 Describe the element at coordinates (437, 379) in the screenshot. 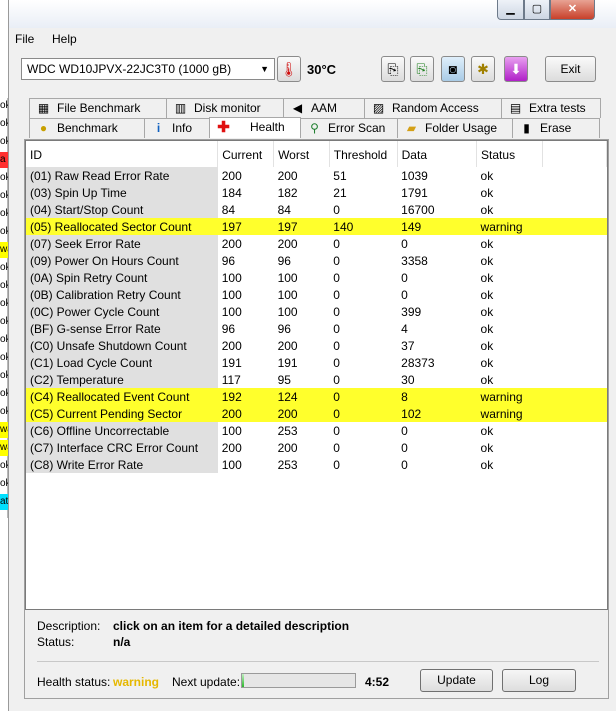

I see `raw-data: 30` at that location.